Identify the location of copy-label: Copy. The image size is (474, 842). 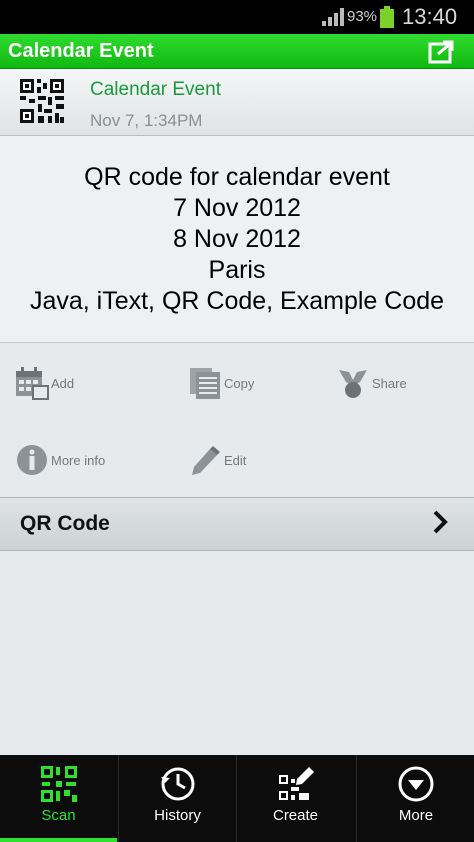
(239, 383).